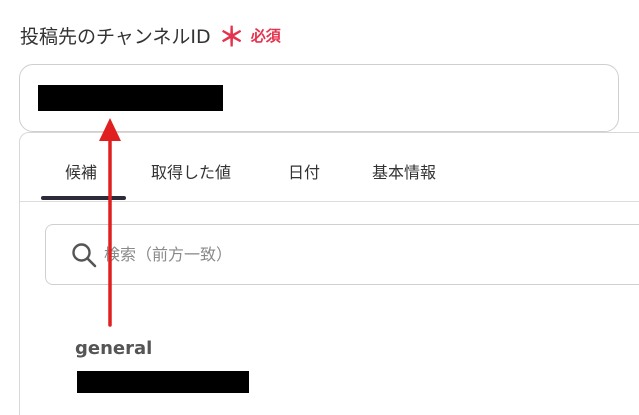 The image size is (639, 415). Describe the element at coordinates (231, 38) in the screenshot. I see `required-asterisk-icon: ＊` at that location.